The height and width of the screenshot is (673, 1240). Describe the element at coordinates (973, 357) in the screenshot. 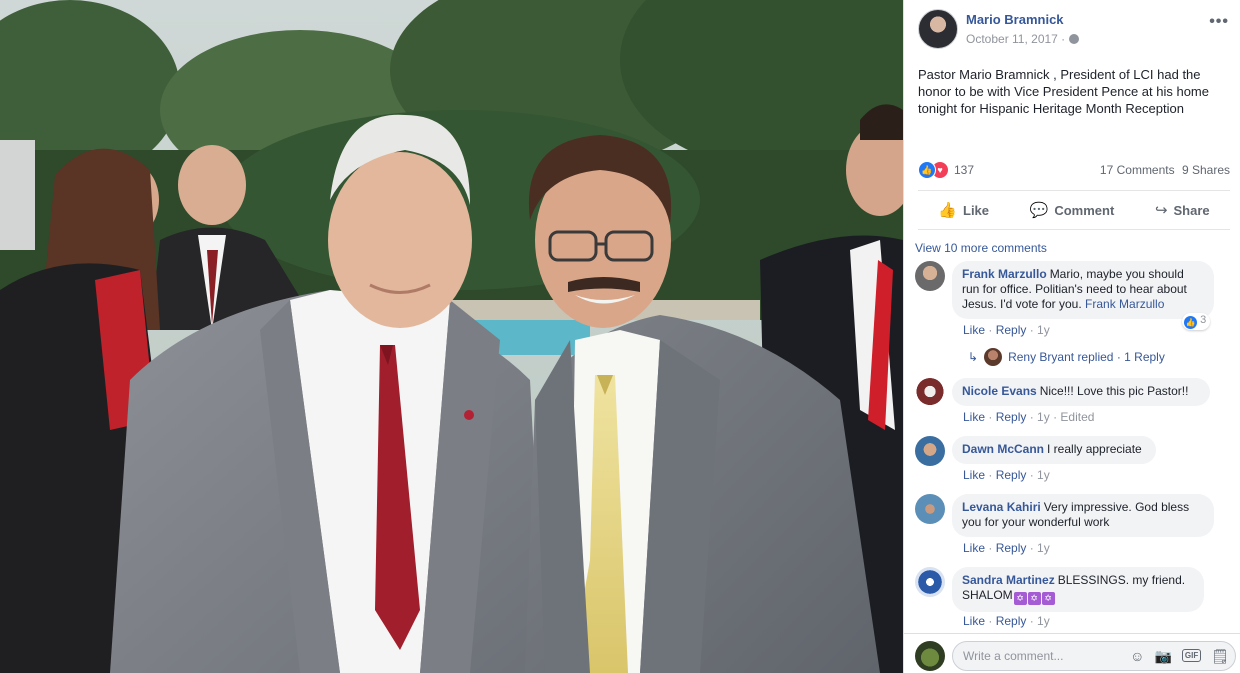

I see `reply-arrow-icon: ↳` at that location.